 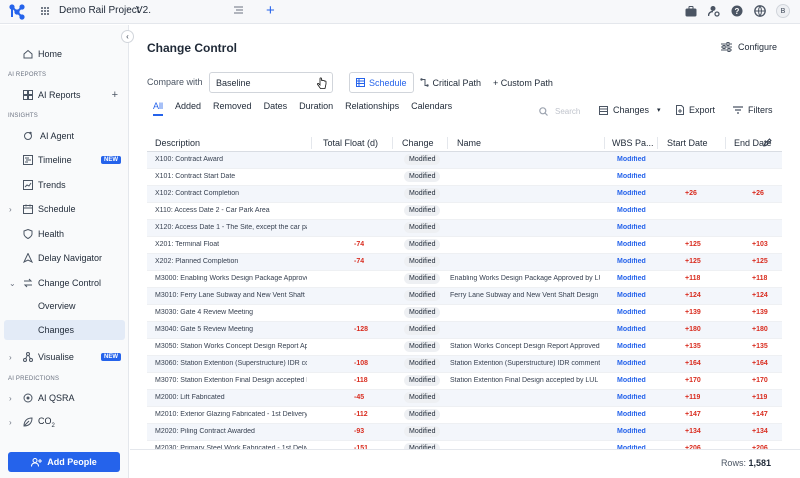 I want to click on tab-label: Schedule, so click(x=388, y=82).